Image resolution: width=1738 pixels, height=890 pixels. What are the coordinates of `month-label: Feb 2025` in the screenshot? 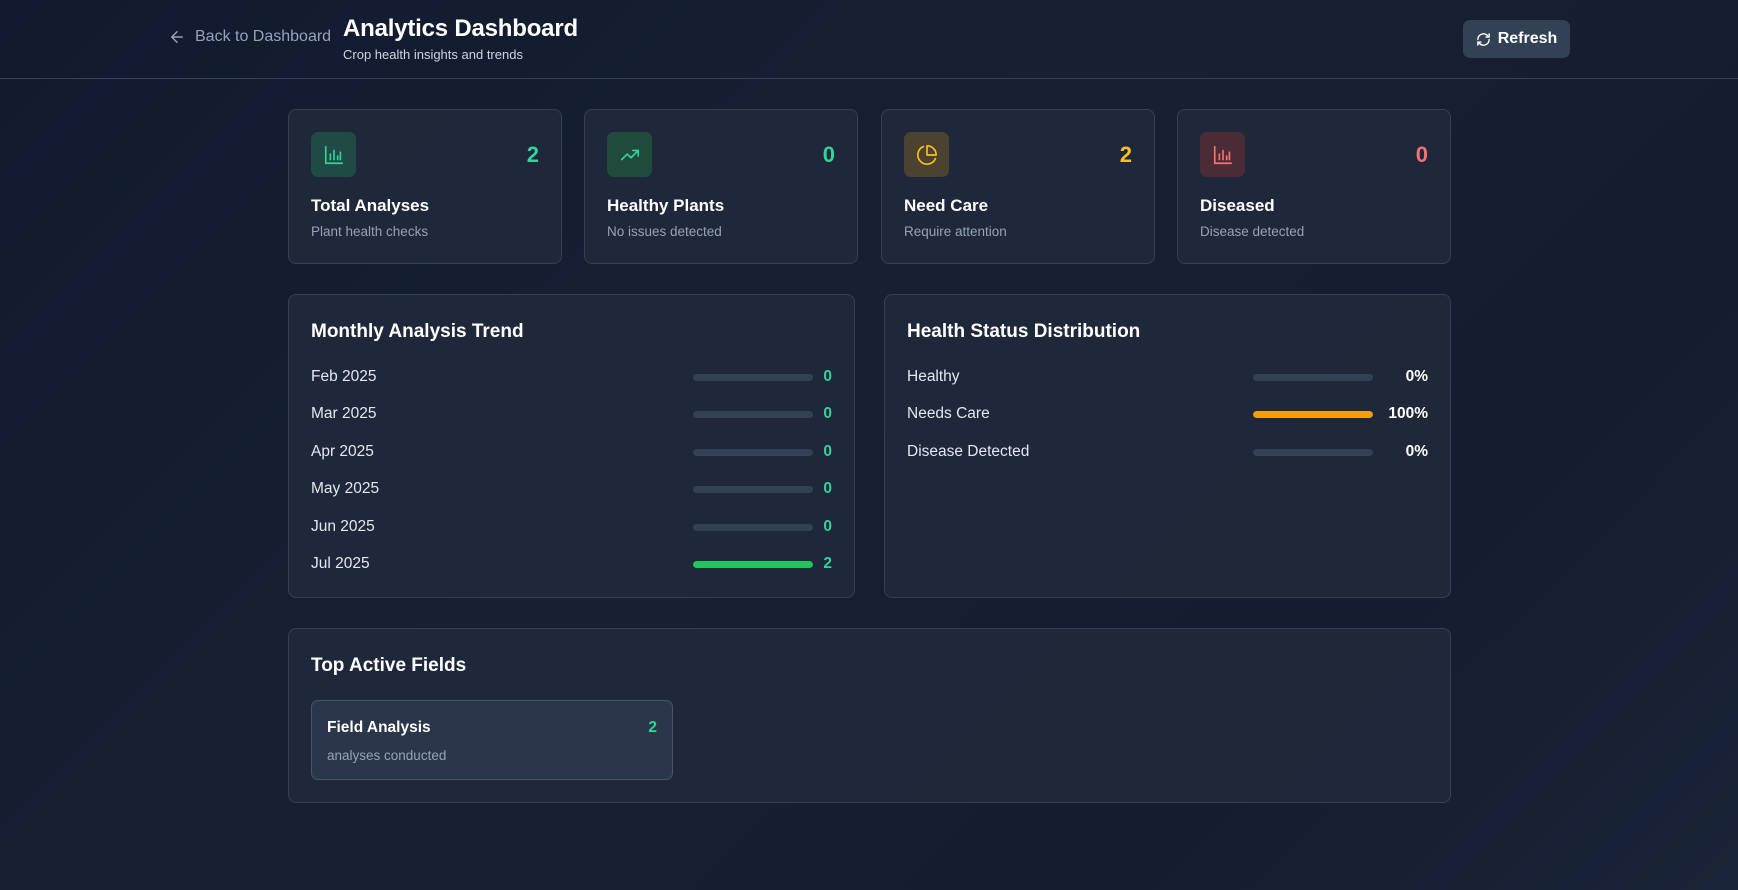 It's located at (344, 376).